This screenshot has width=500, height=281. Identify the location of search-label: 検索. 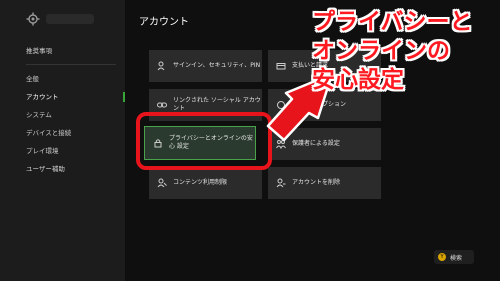
(456, 258).